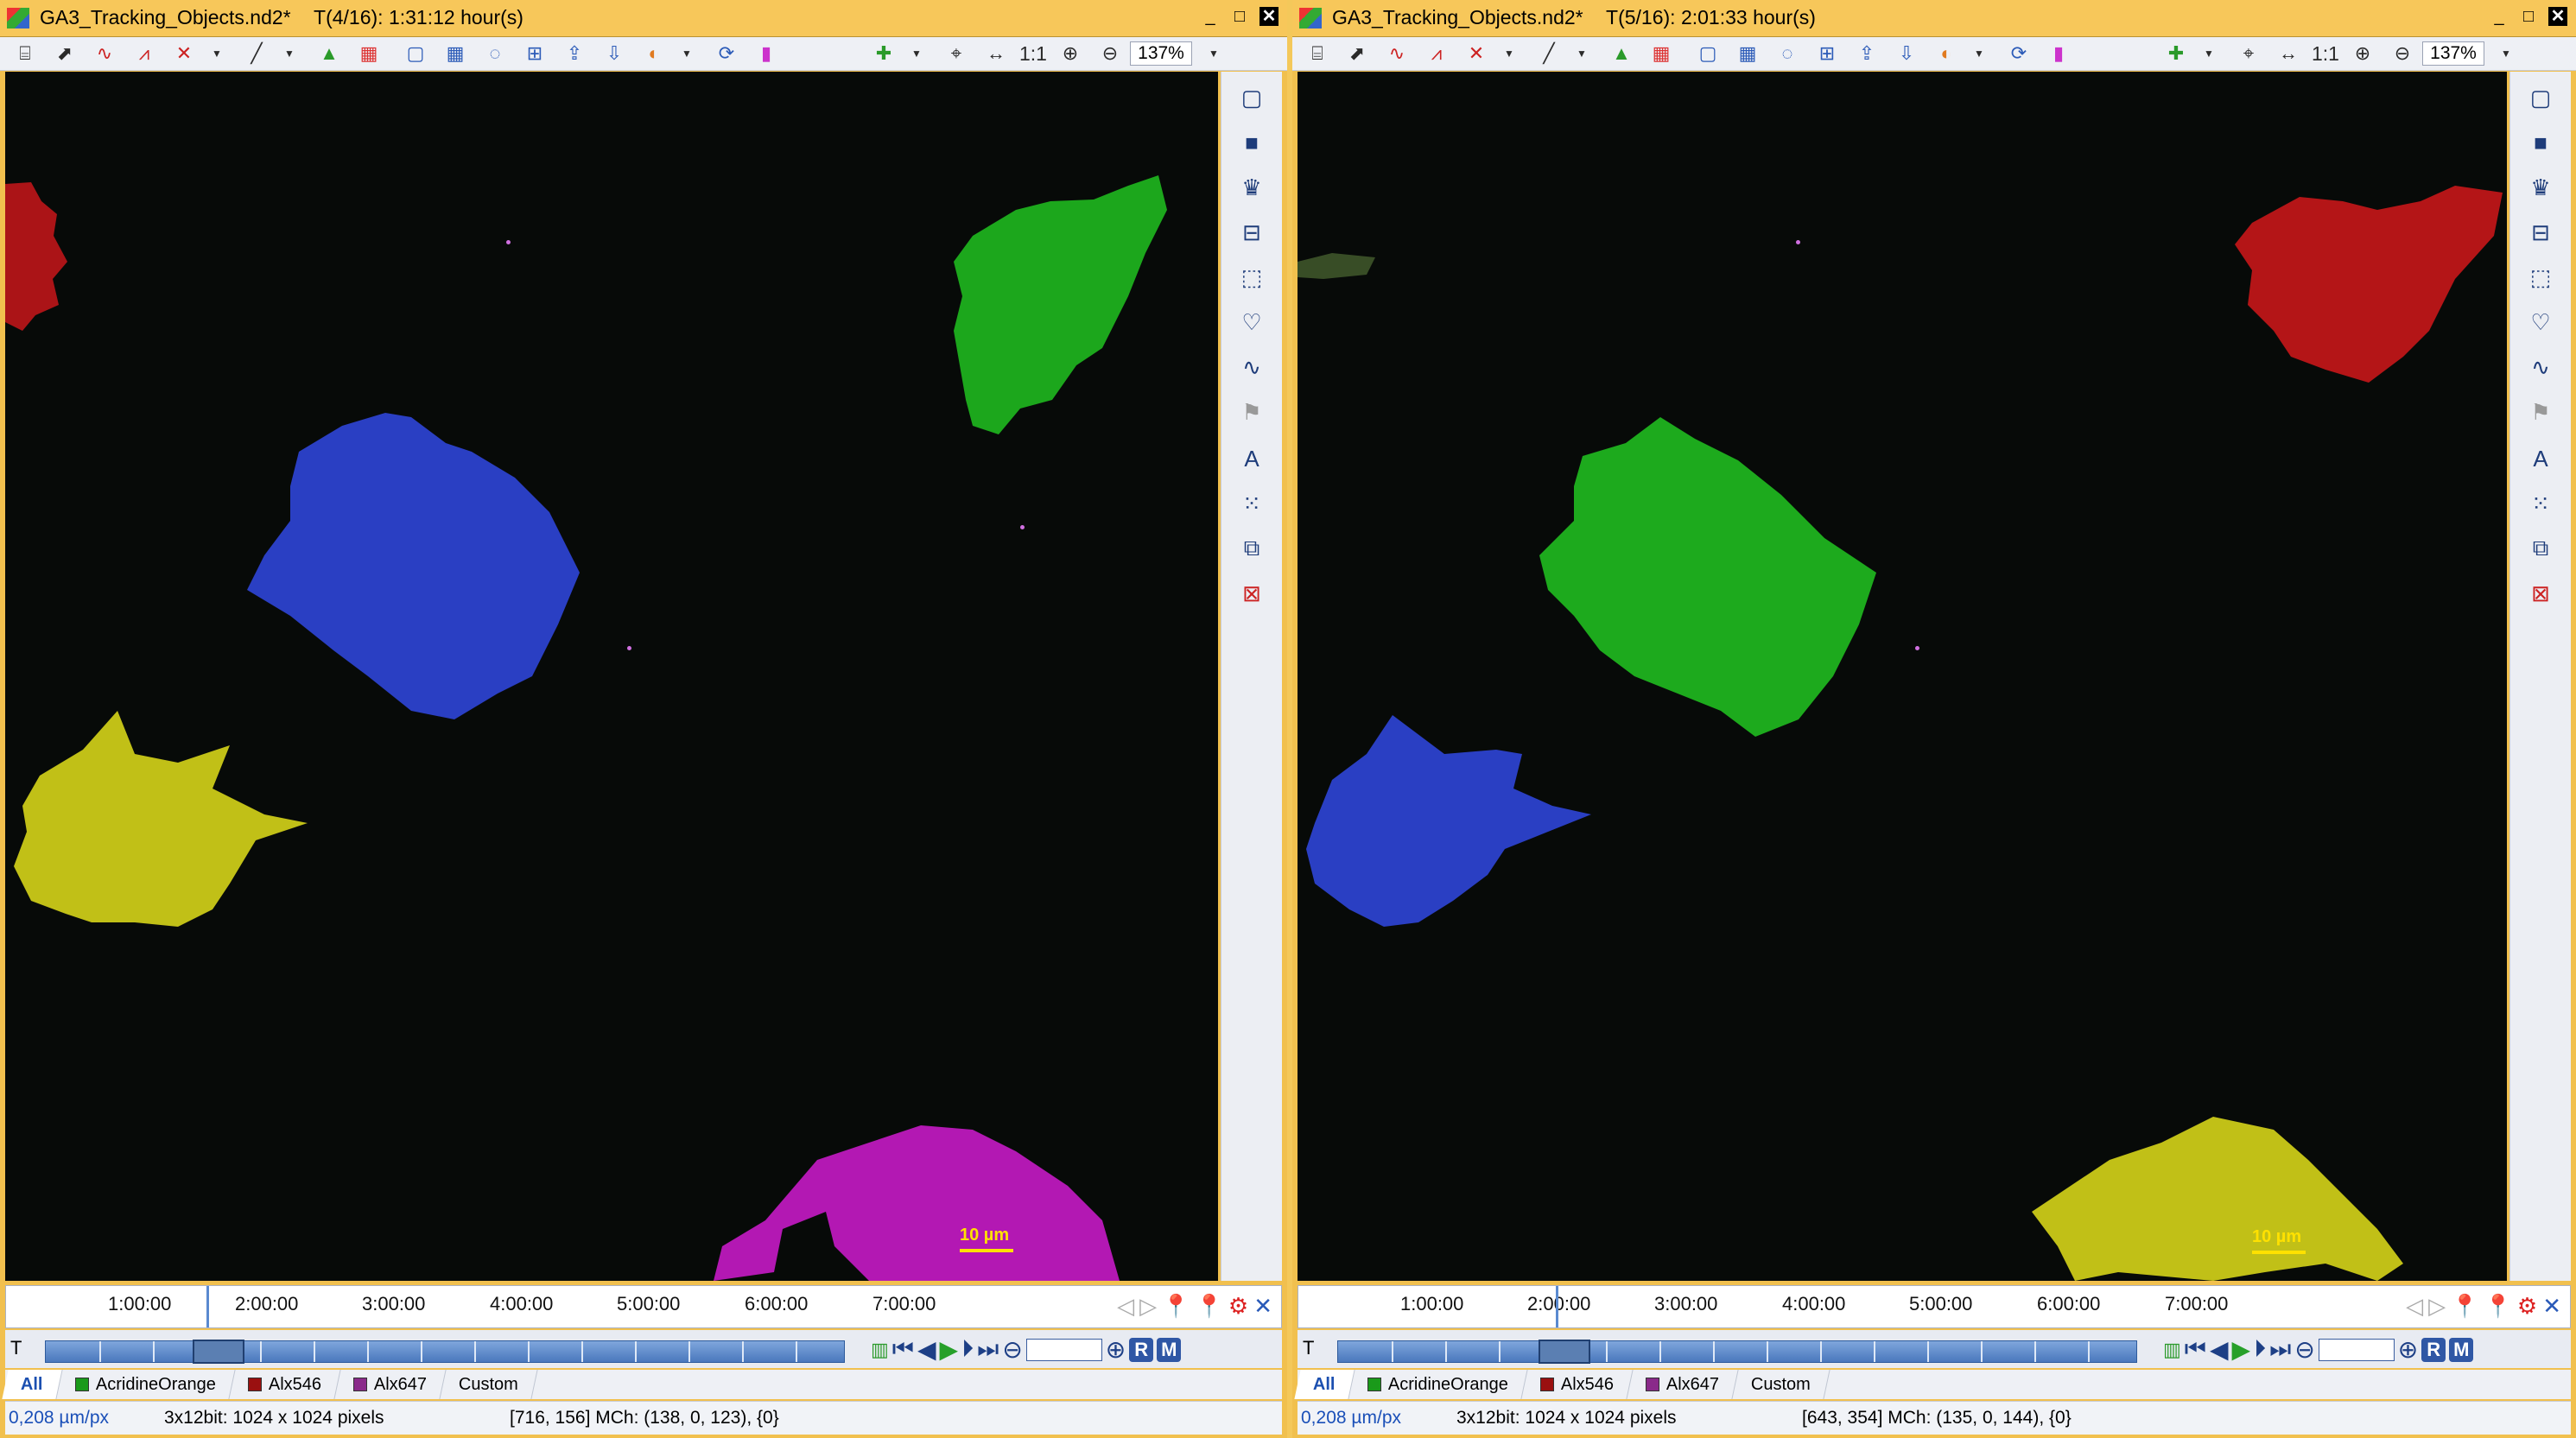  Describe the element at coordinates (996, 53) in the screenshot. I see `fit-width-icon: ↔` at that location.